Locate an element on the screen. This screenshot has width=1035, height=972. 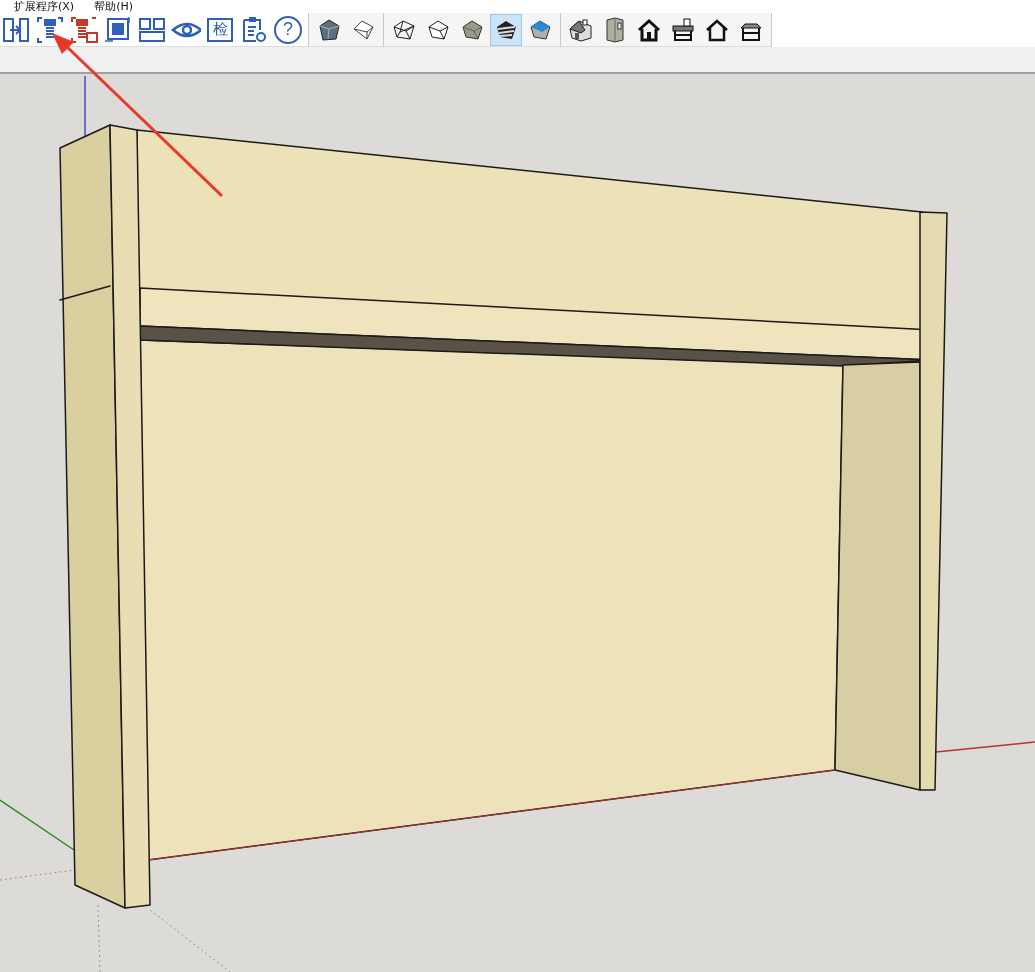
panels-icon is located at coordinates (152, 29).